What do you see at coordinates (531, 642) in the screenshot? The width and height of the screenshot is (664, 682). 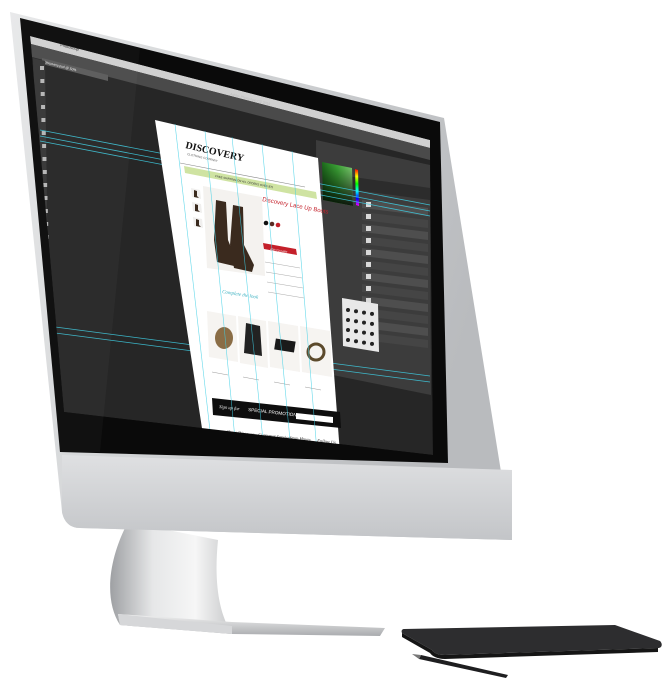 I see `drawing-tablet-icon` at bounding box center [531, 642].